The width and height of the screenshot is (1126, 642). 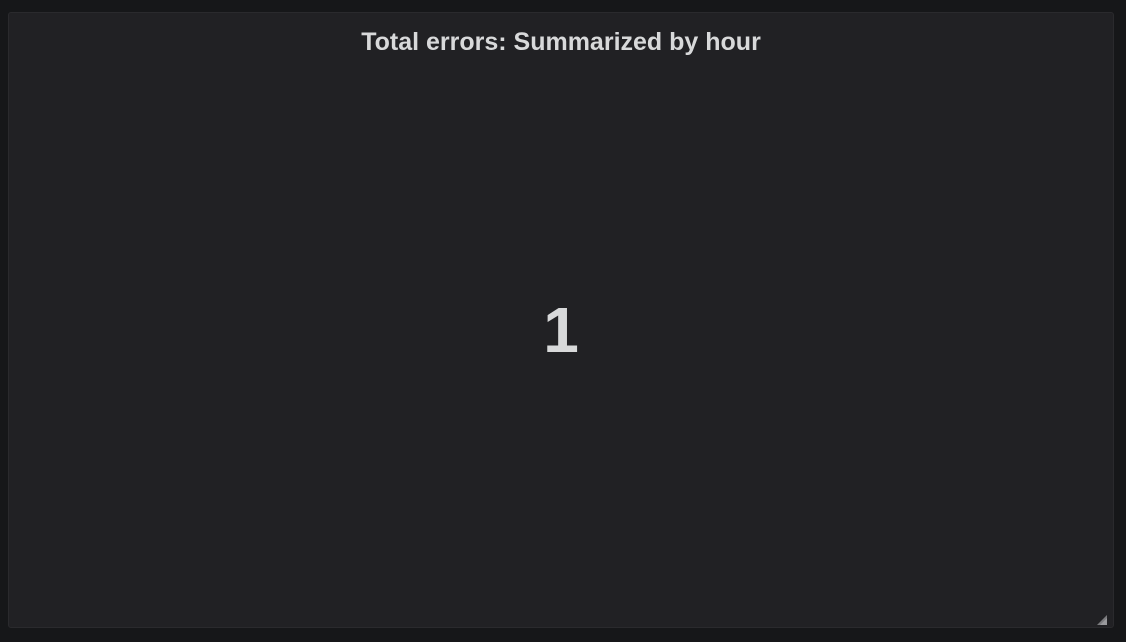 I want to click on panel-header: Total errors: Summarized by hour, so click(x=561, y=42).